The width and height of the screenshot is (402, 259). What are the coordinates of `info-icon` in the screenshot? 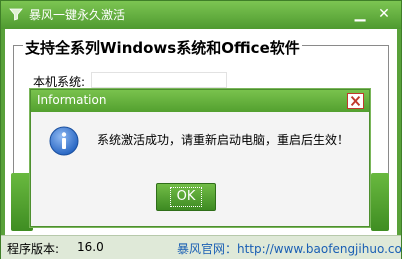 It's located at (64, 141).